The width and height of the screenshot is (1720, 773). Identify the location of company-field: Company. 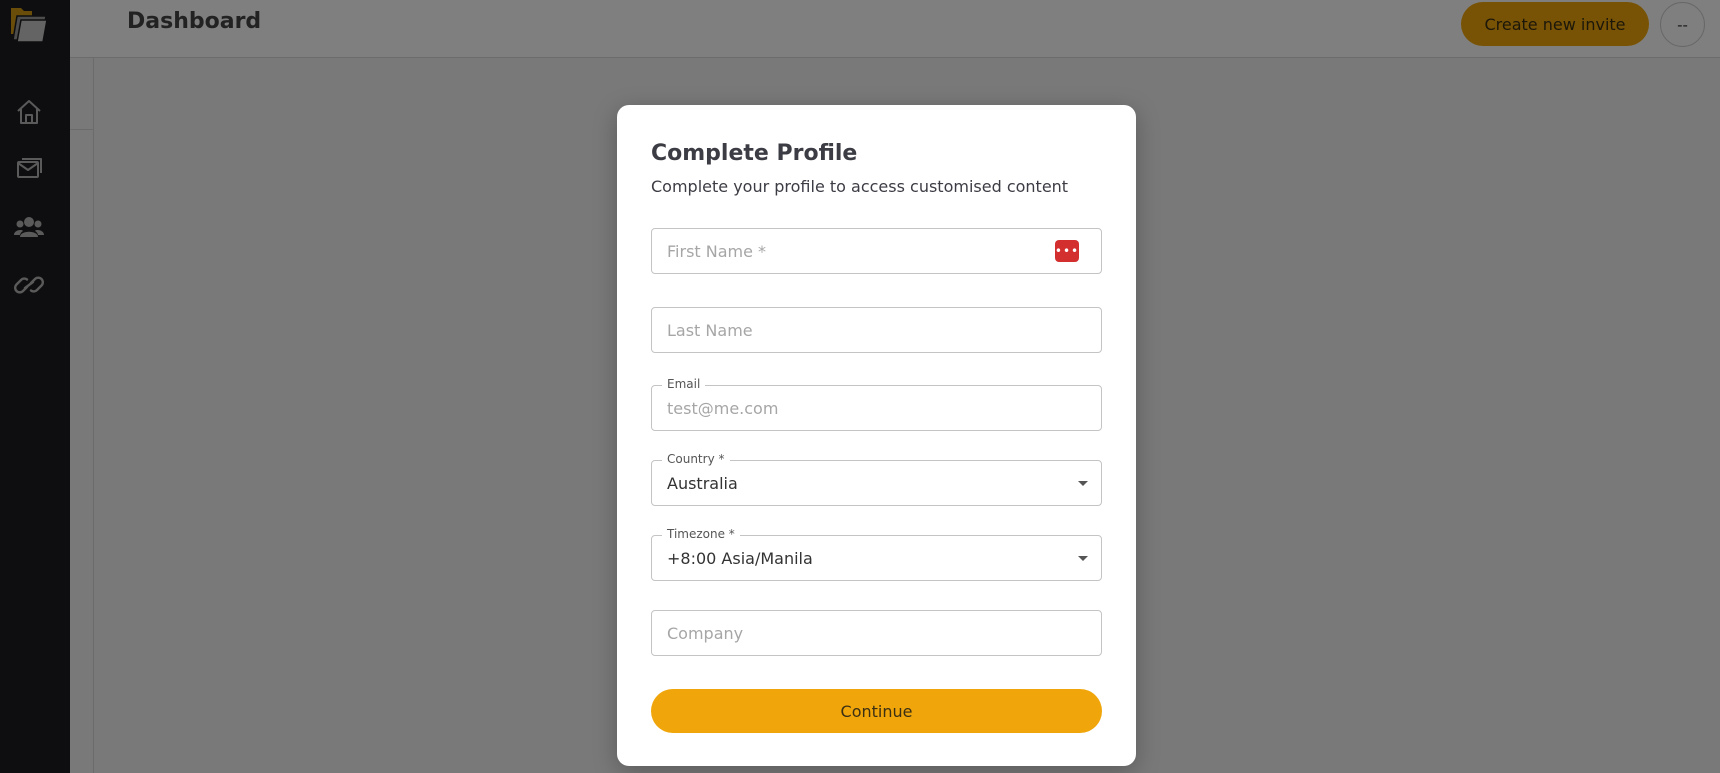
(876, 633).